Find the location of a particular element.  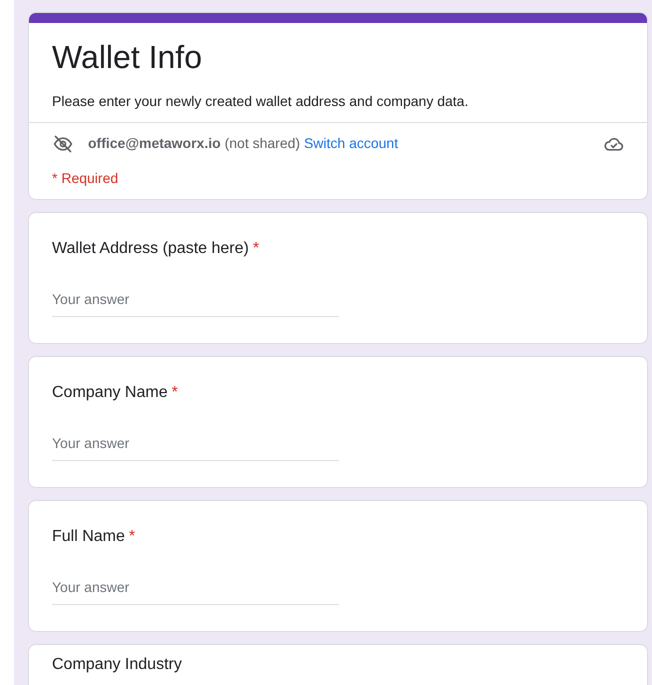

required-note: * Required is located at coordinates (86, 178).